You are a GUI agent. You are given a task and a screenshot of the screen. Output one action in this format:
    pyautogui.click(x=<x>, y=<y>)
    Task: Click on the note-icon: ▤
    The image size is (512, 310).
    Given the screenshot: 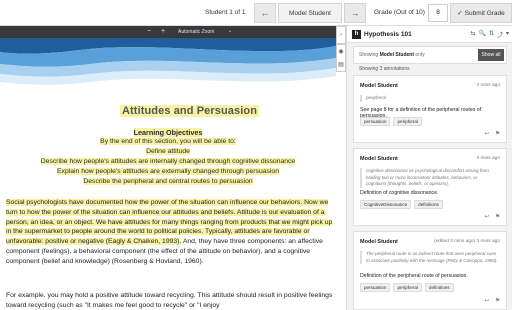 What is the action you would take?
    pyautogui.click(x=341, y=64)
    